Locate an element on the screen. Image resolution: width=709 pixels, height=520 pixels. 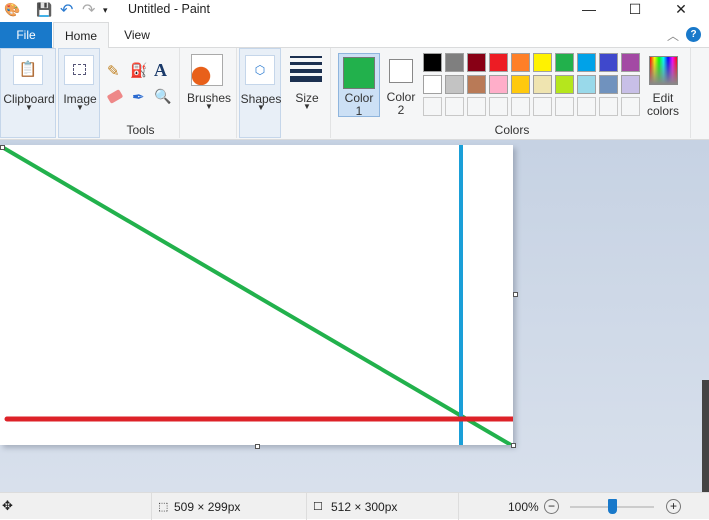
zoom-out-button: − is located at coordinates (551, 506).